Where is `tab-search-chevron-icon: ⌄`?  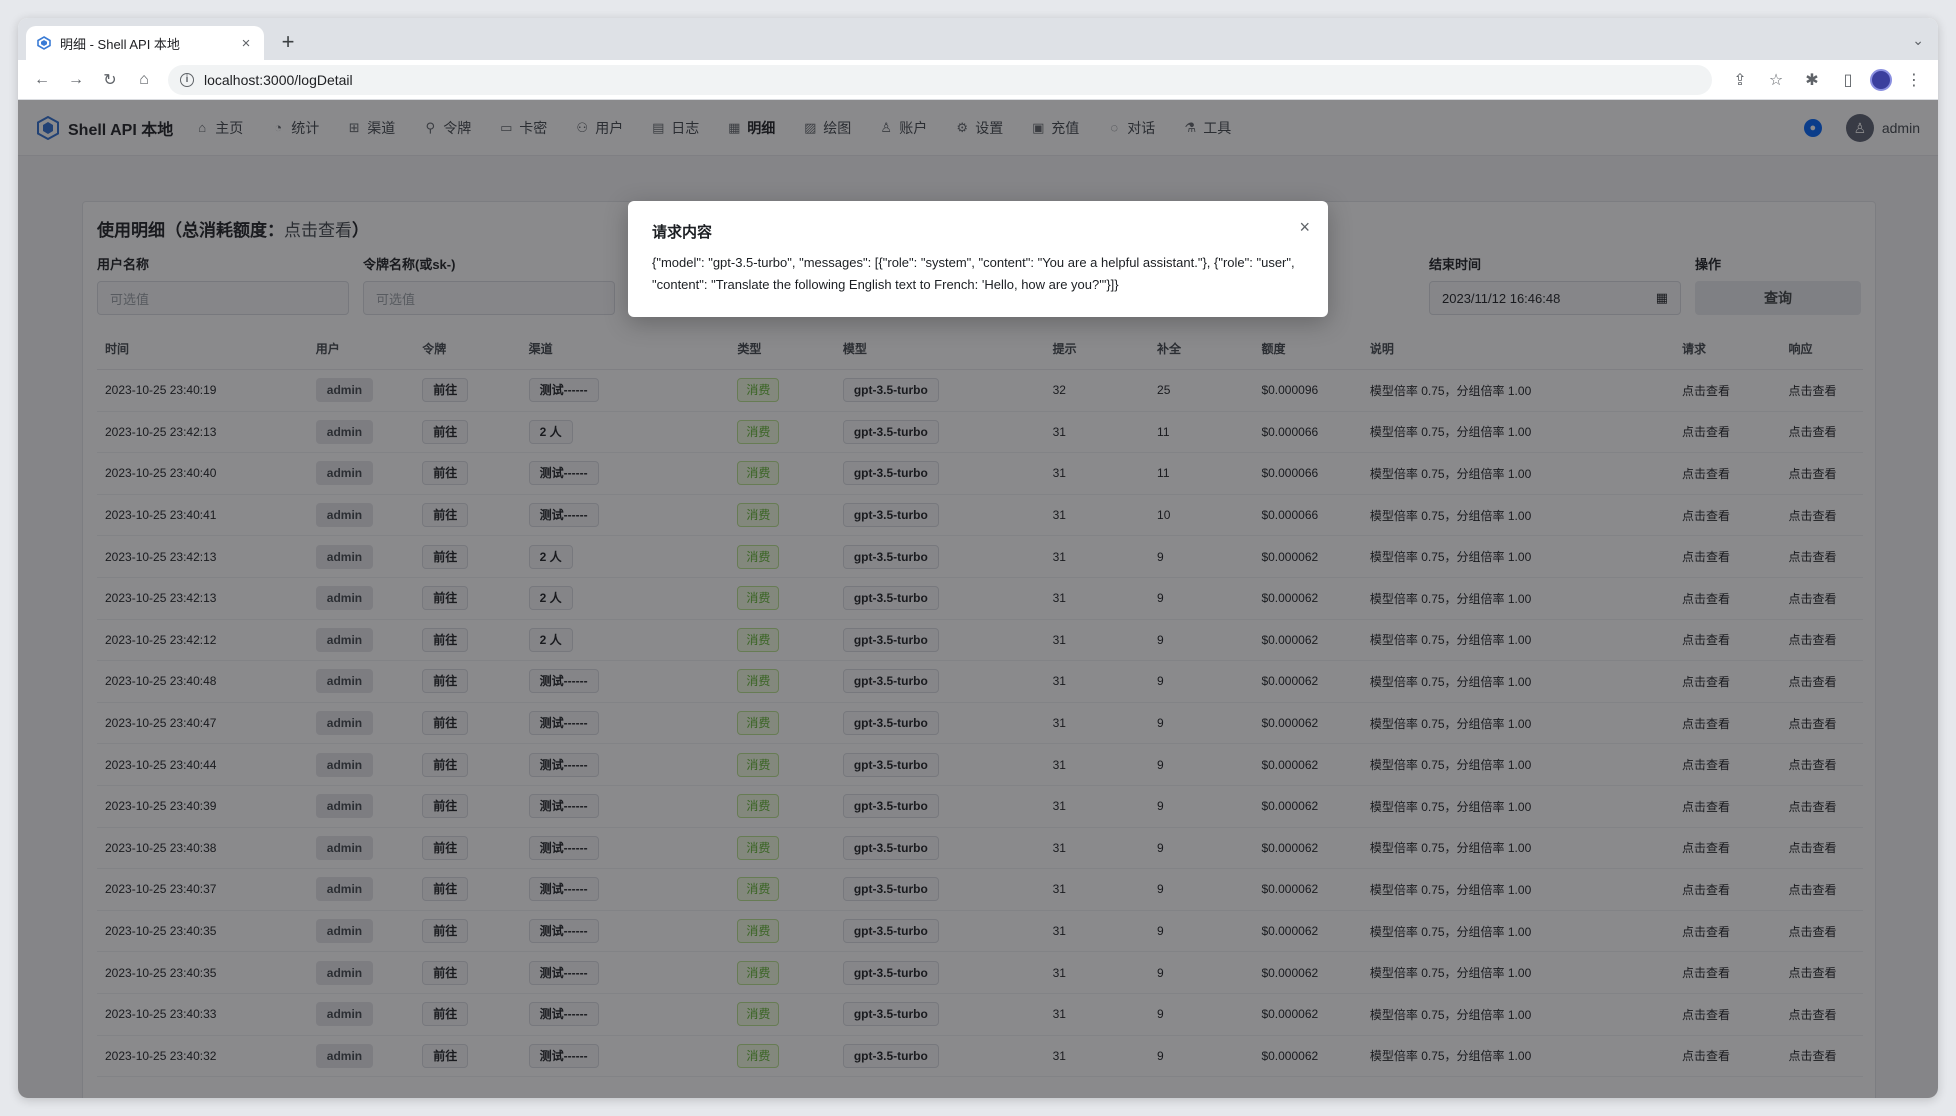 tab-search-chevron-icon: ⌄ is located at coordinates (1918, 40).